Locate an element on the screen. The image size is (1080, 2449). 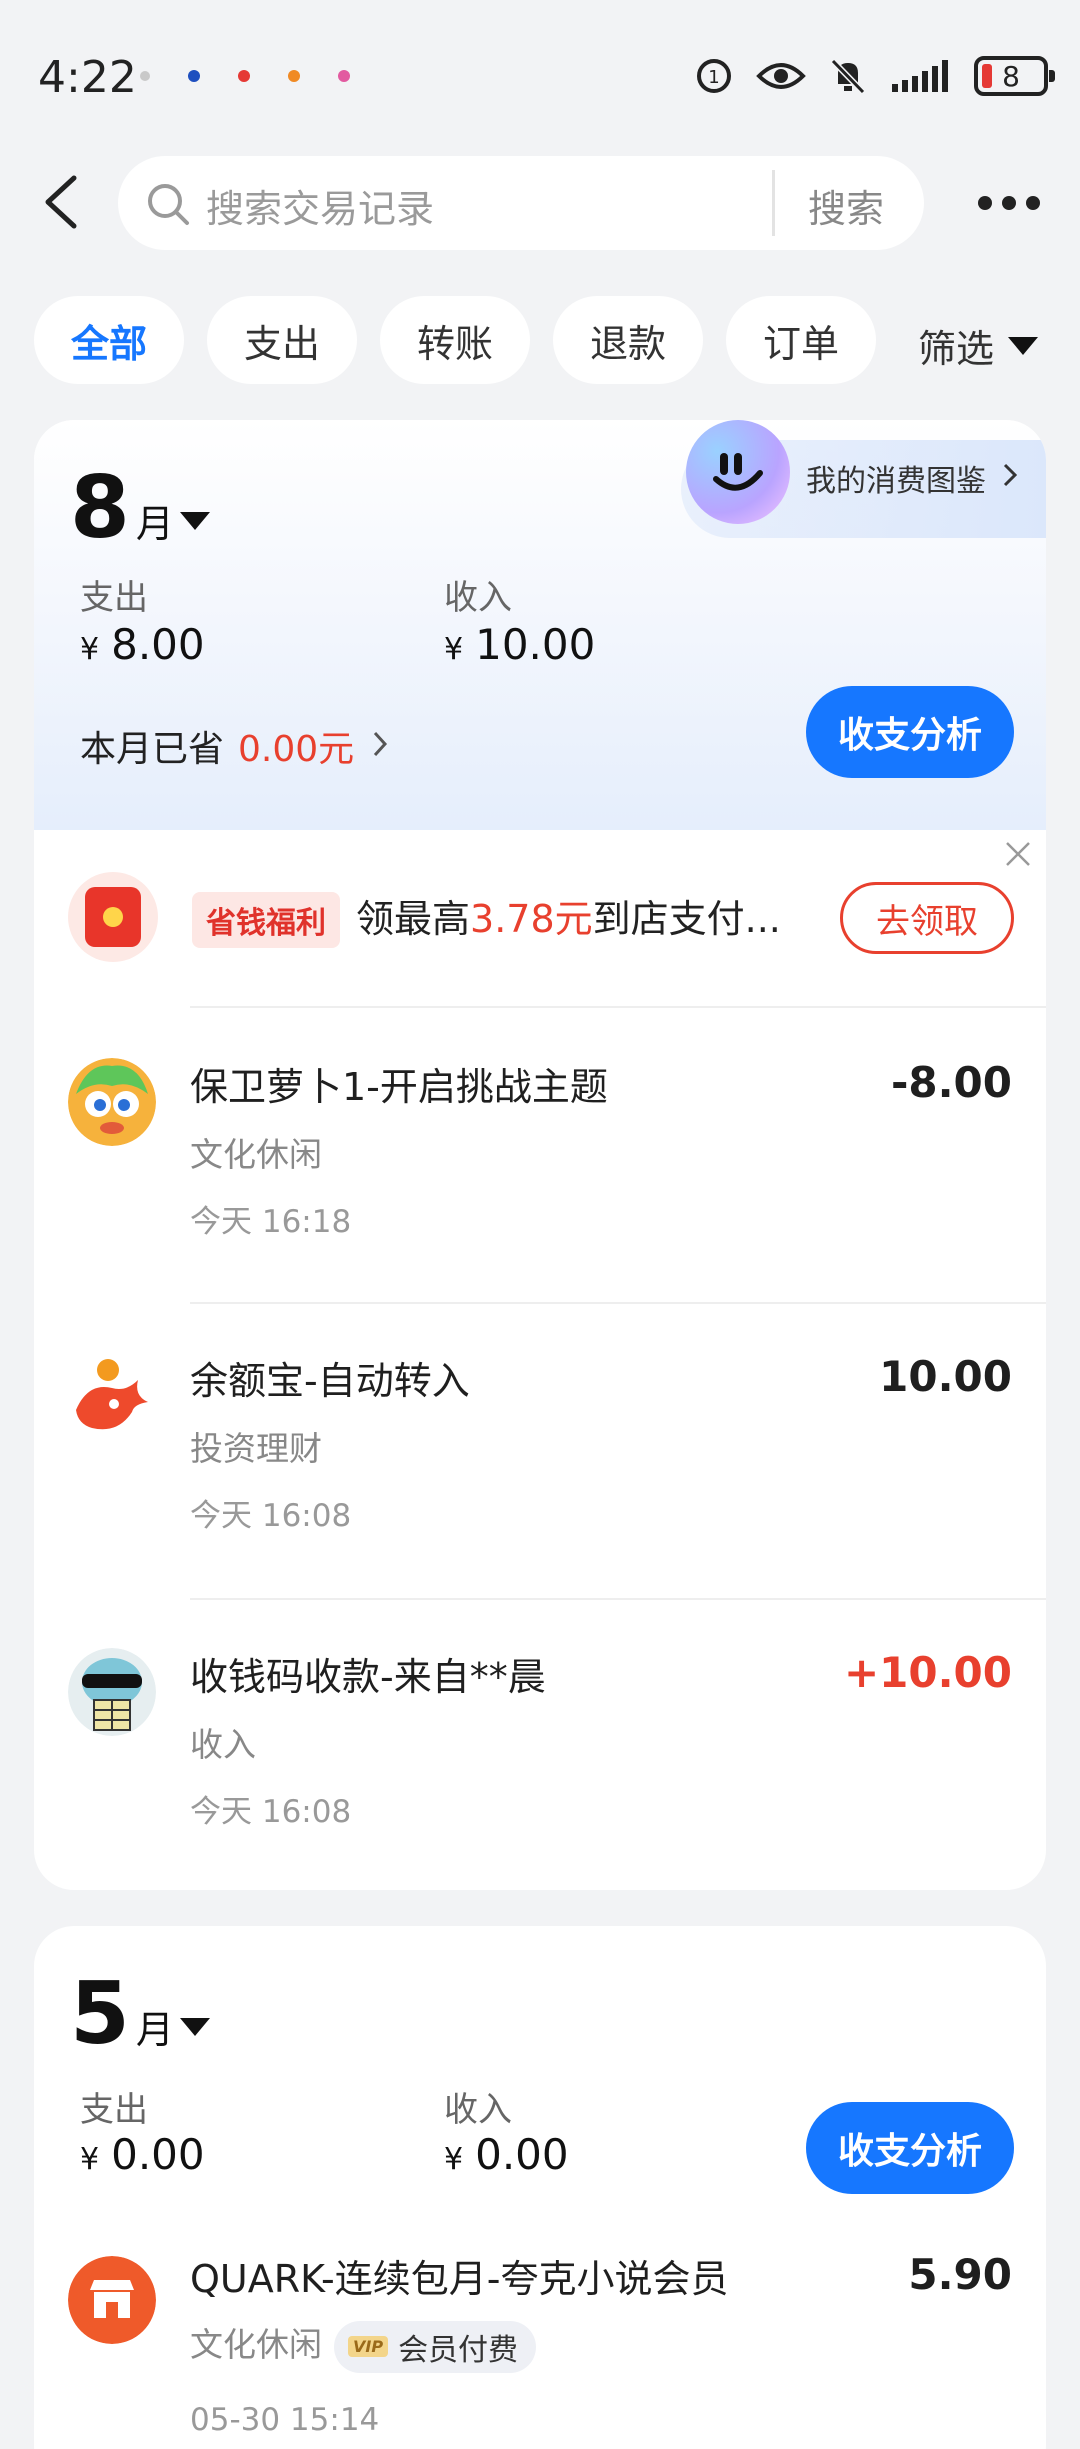
transaction-time: 今天 16:18 is located at coordinates (271, 1222).